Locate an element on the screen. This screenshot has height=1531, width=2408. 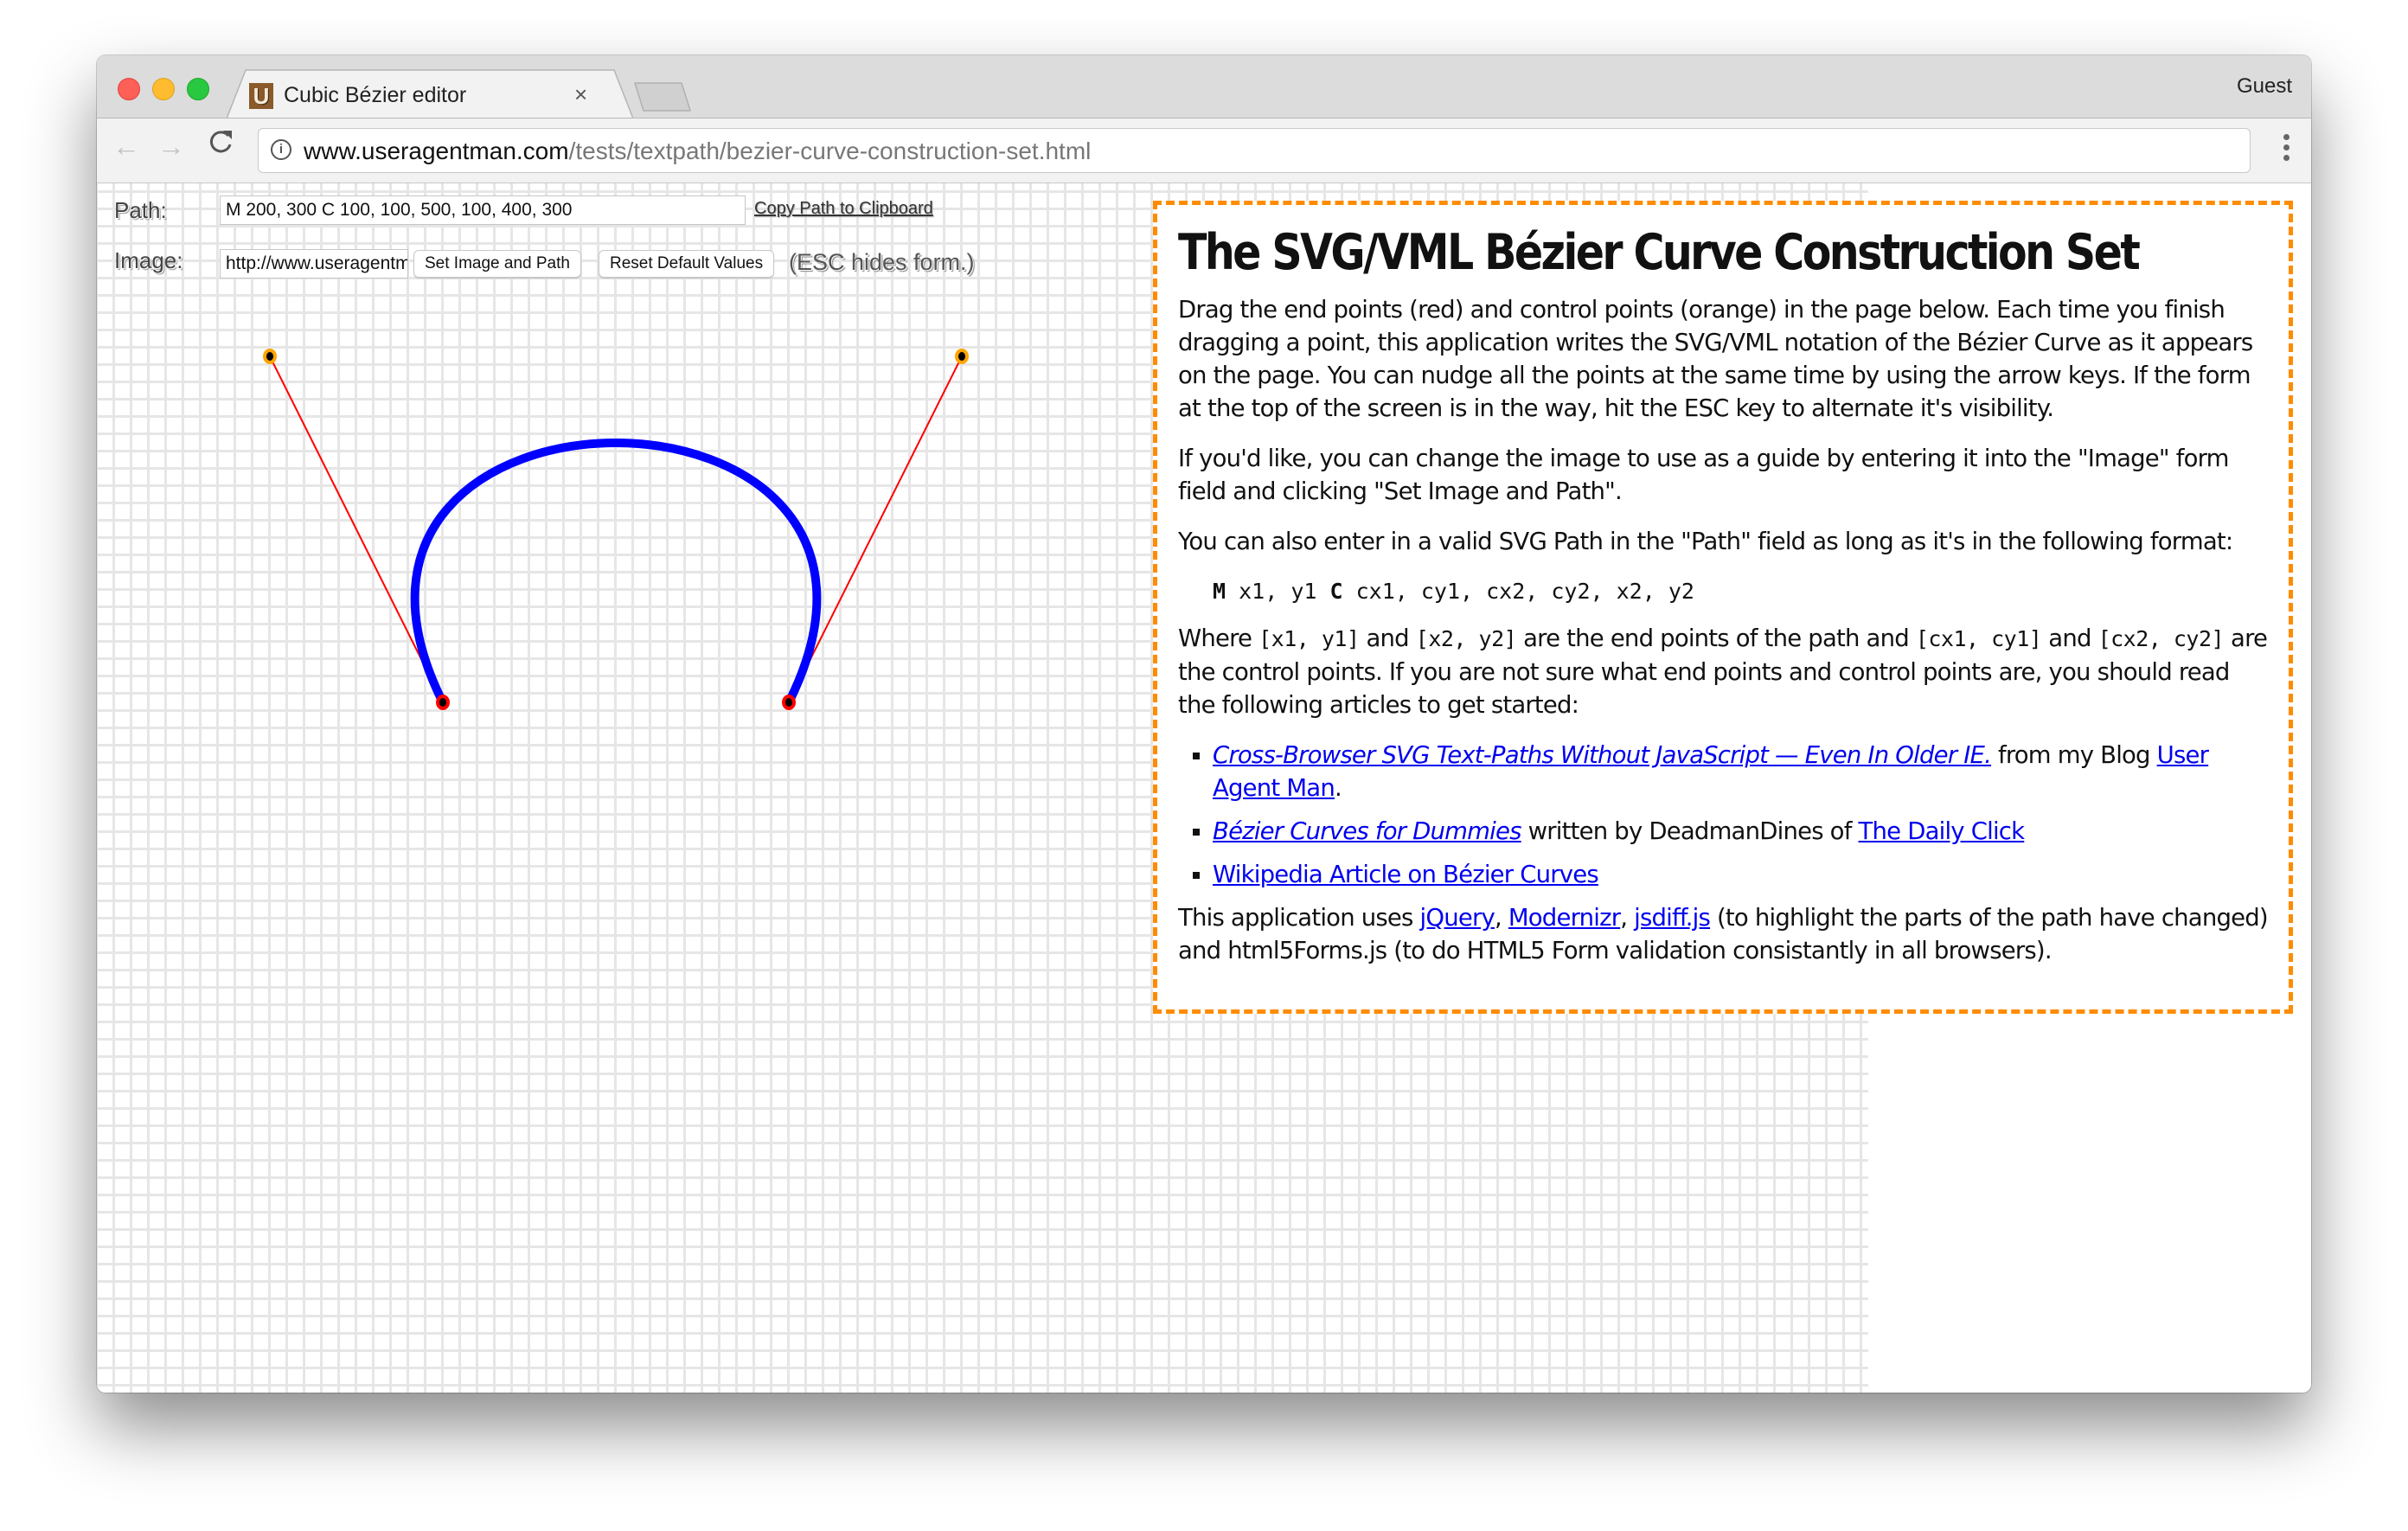
code-b: cx1, cy1, cx2, cy2, x2, y2 is located at coordinates (1518, 591).